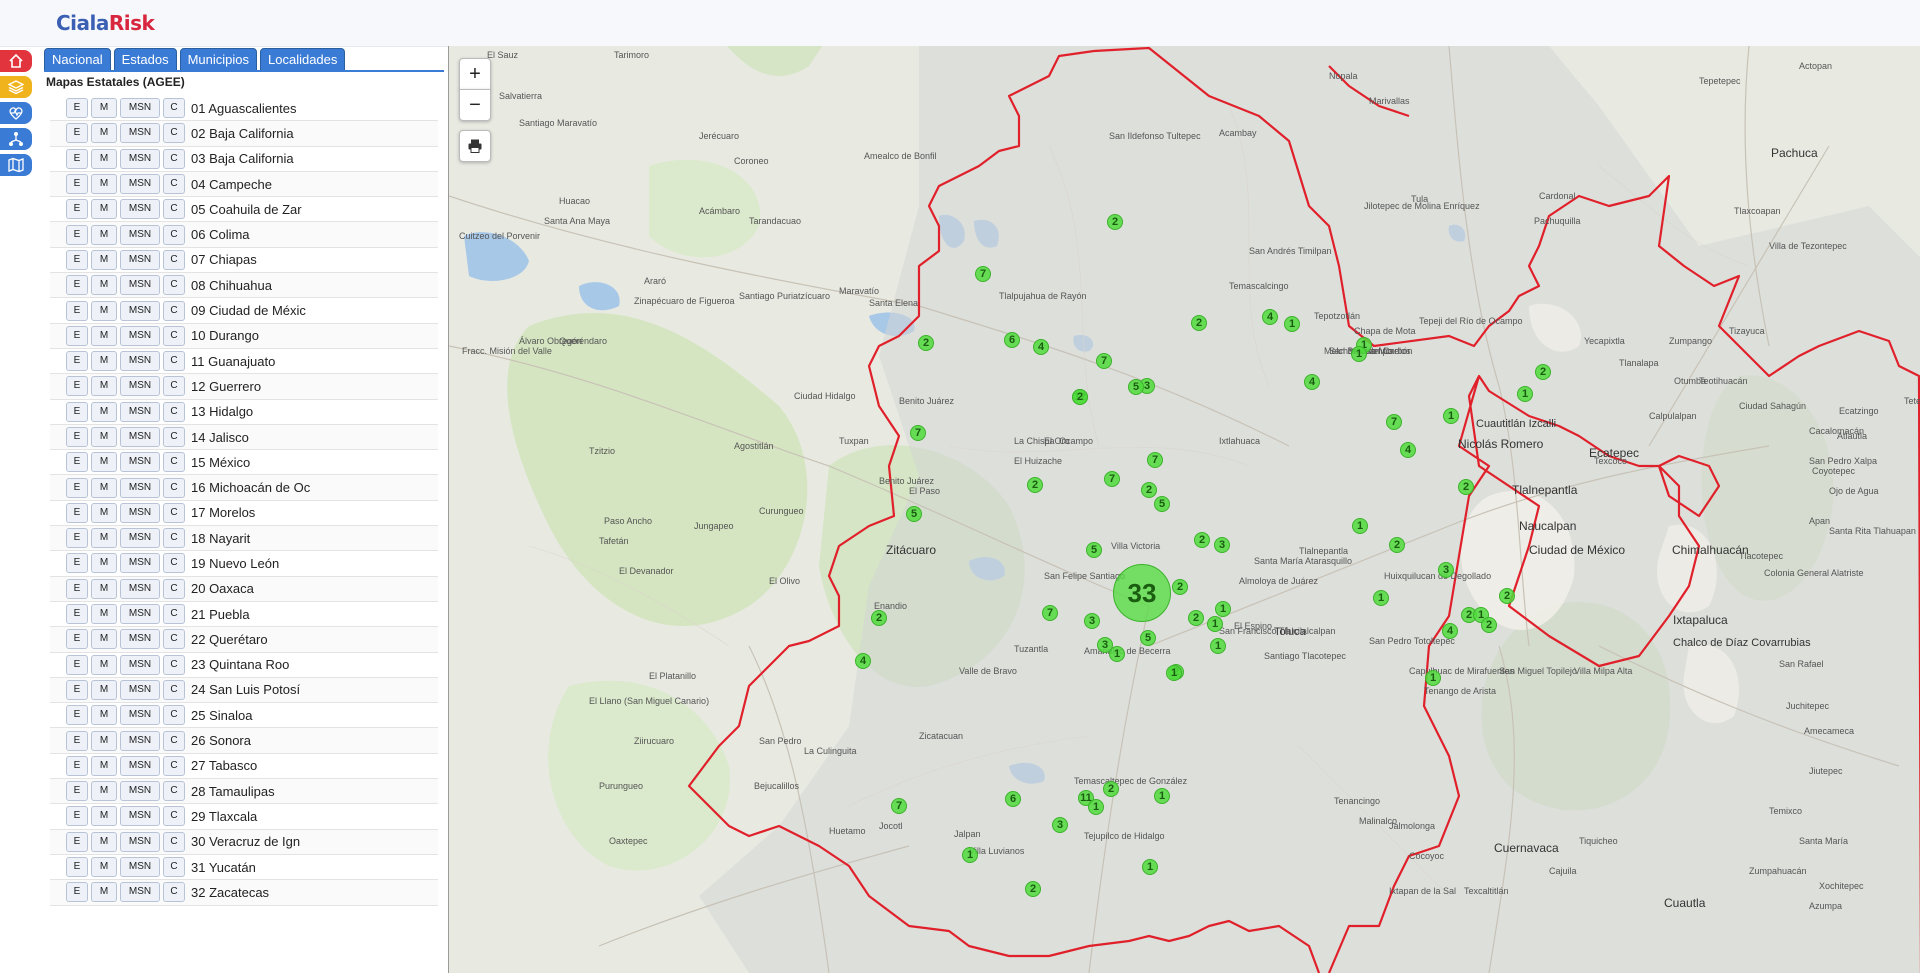 The height and width of the screenshot is (973, 1920). I want to click on state-label: 23 Quintana Roo, so click(240, 664).